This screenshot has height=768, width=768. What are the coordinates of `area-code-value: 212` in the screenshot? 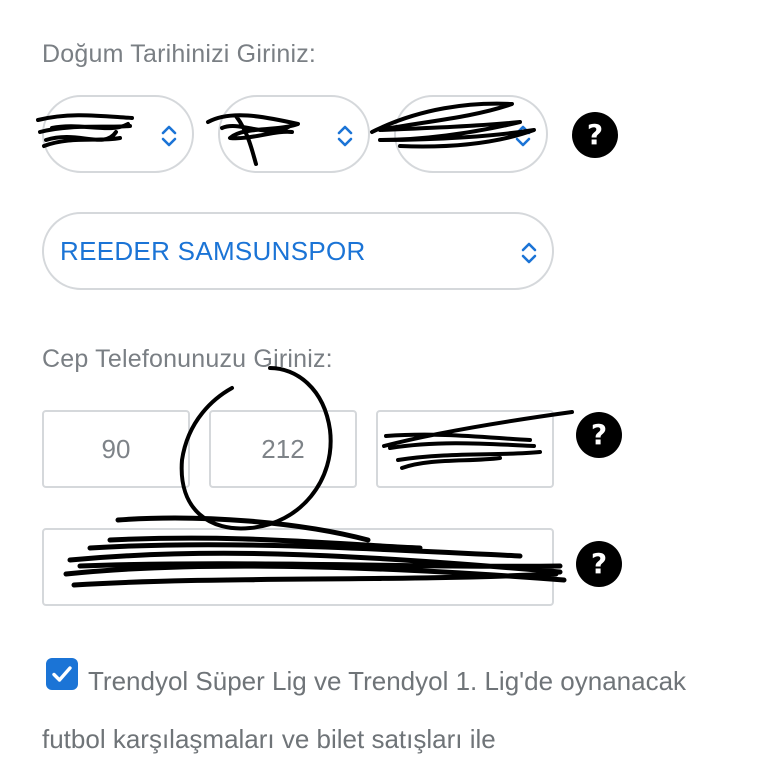 It's located at (283, 449).